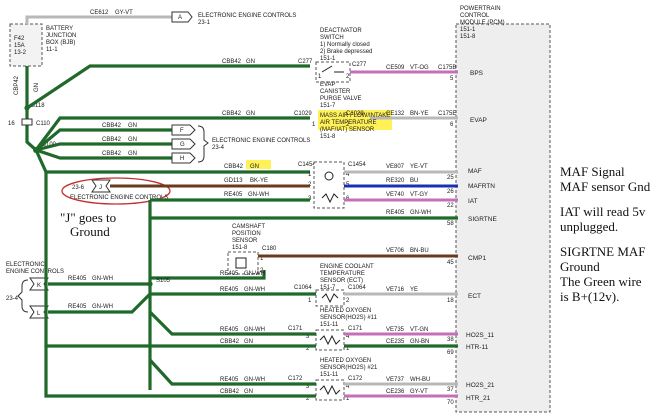  Describe the element at coordinates (414, 290) in the screenshot. I see `ve716-color: YE` at that location.